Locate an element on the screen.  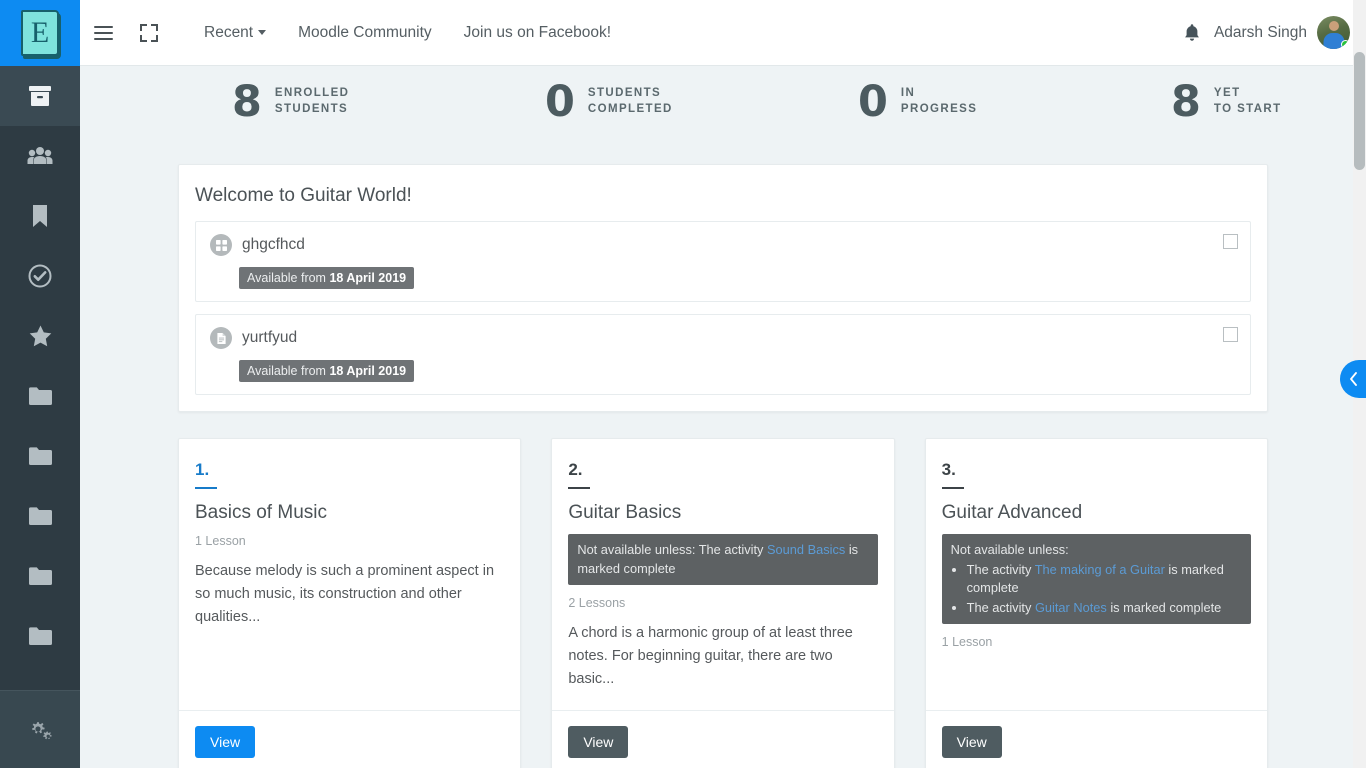
user-name-label: Adarsh Singh is located at coordinates (1260, 33).